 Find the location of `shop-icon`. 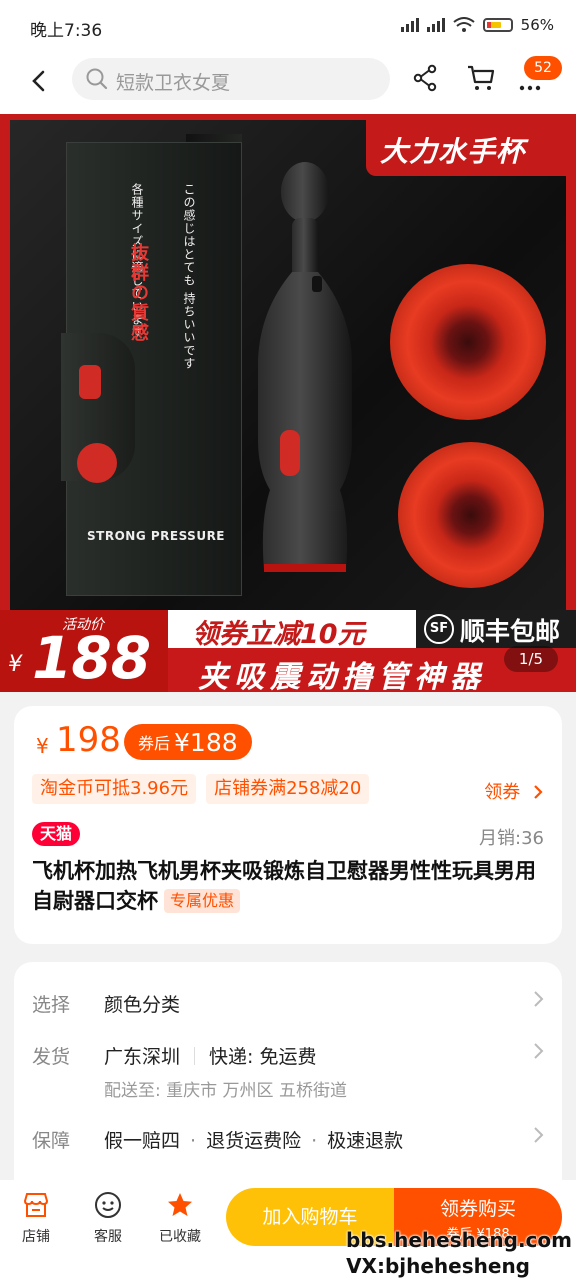

shop-icon is located at coordinates (36, 1205).